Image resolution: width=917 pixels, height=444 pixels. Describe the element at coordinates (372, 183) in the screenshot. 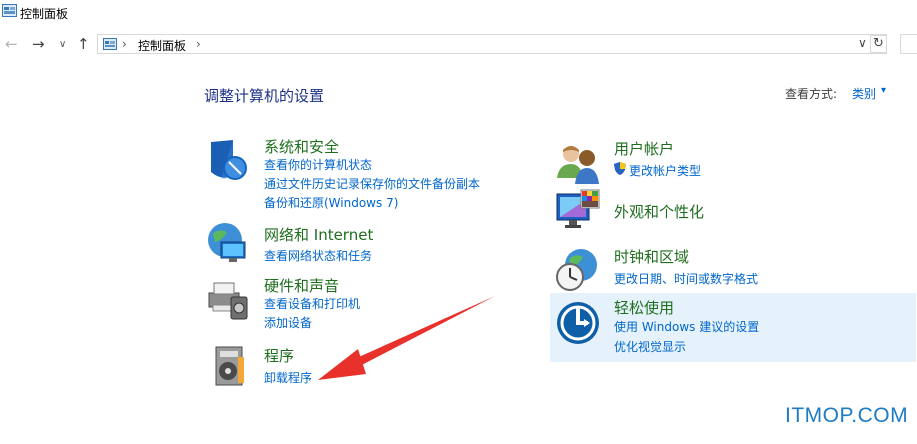

I see `link-file-history: 通过文件历史记录保存你的文件备份副本` at that location.